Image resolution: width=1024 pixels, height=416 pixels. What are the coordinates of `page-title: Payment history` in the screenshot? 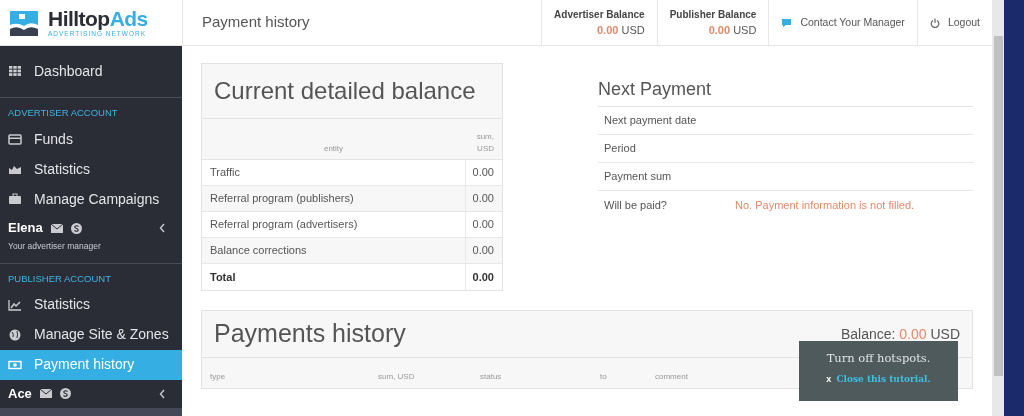 It's located at (256, 22).